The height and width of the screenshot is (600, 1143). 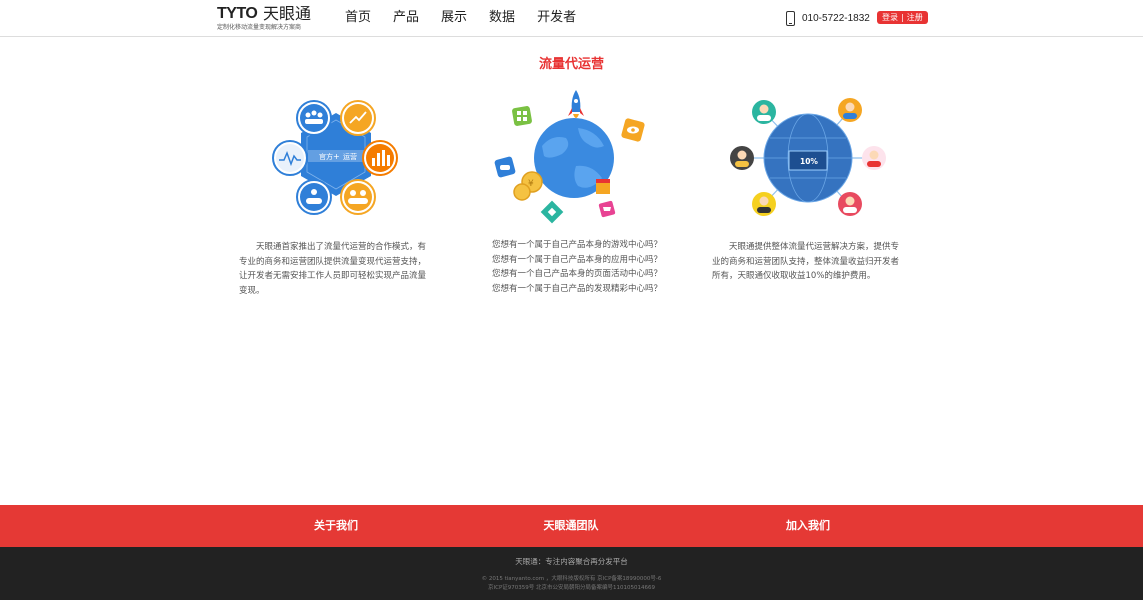 I want to click on text-line: 专业的商务和运营团队提供流量变现代运营支持，, so click(x=333, y=261).